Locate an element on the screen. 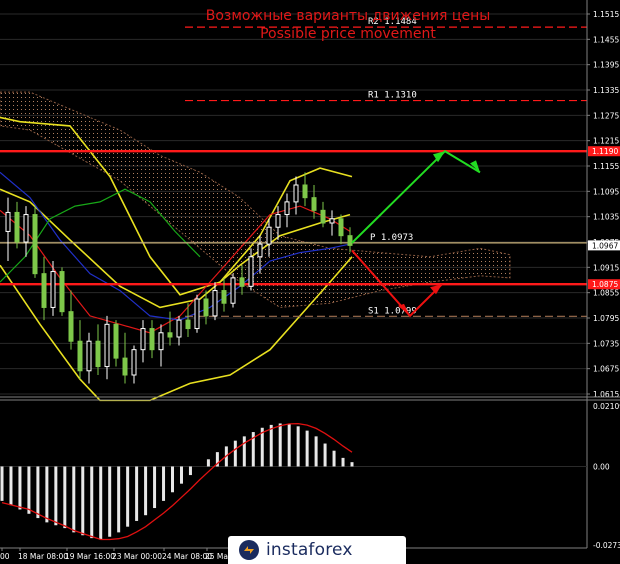  current-price-label: 1.0967 is located at coordinates (605, 245).